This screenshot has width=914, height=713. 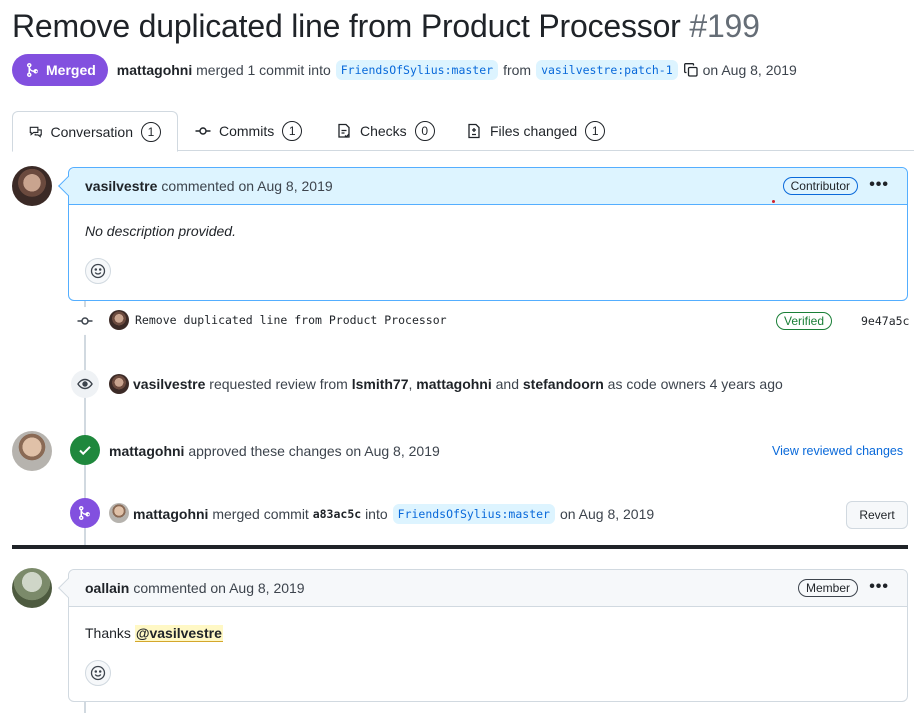 I want to click on reviewer-sep: ,, so click(x=410, y=384).